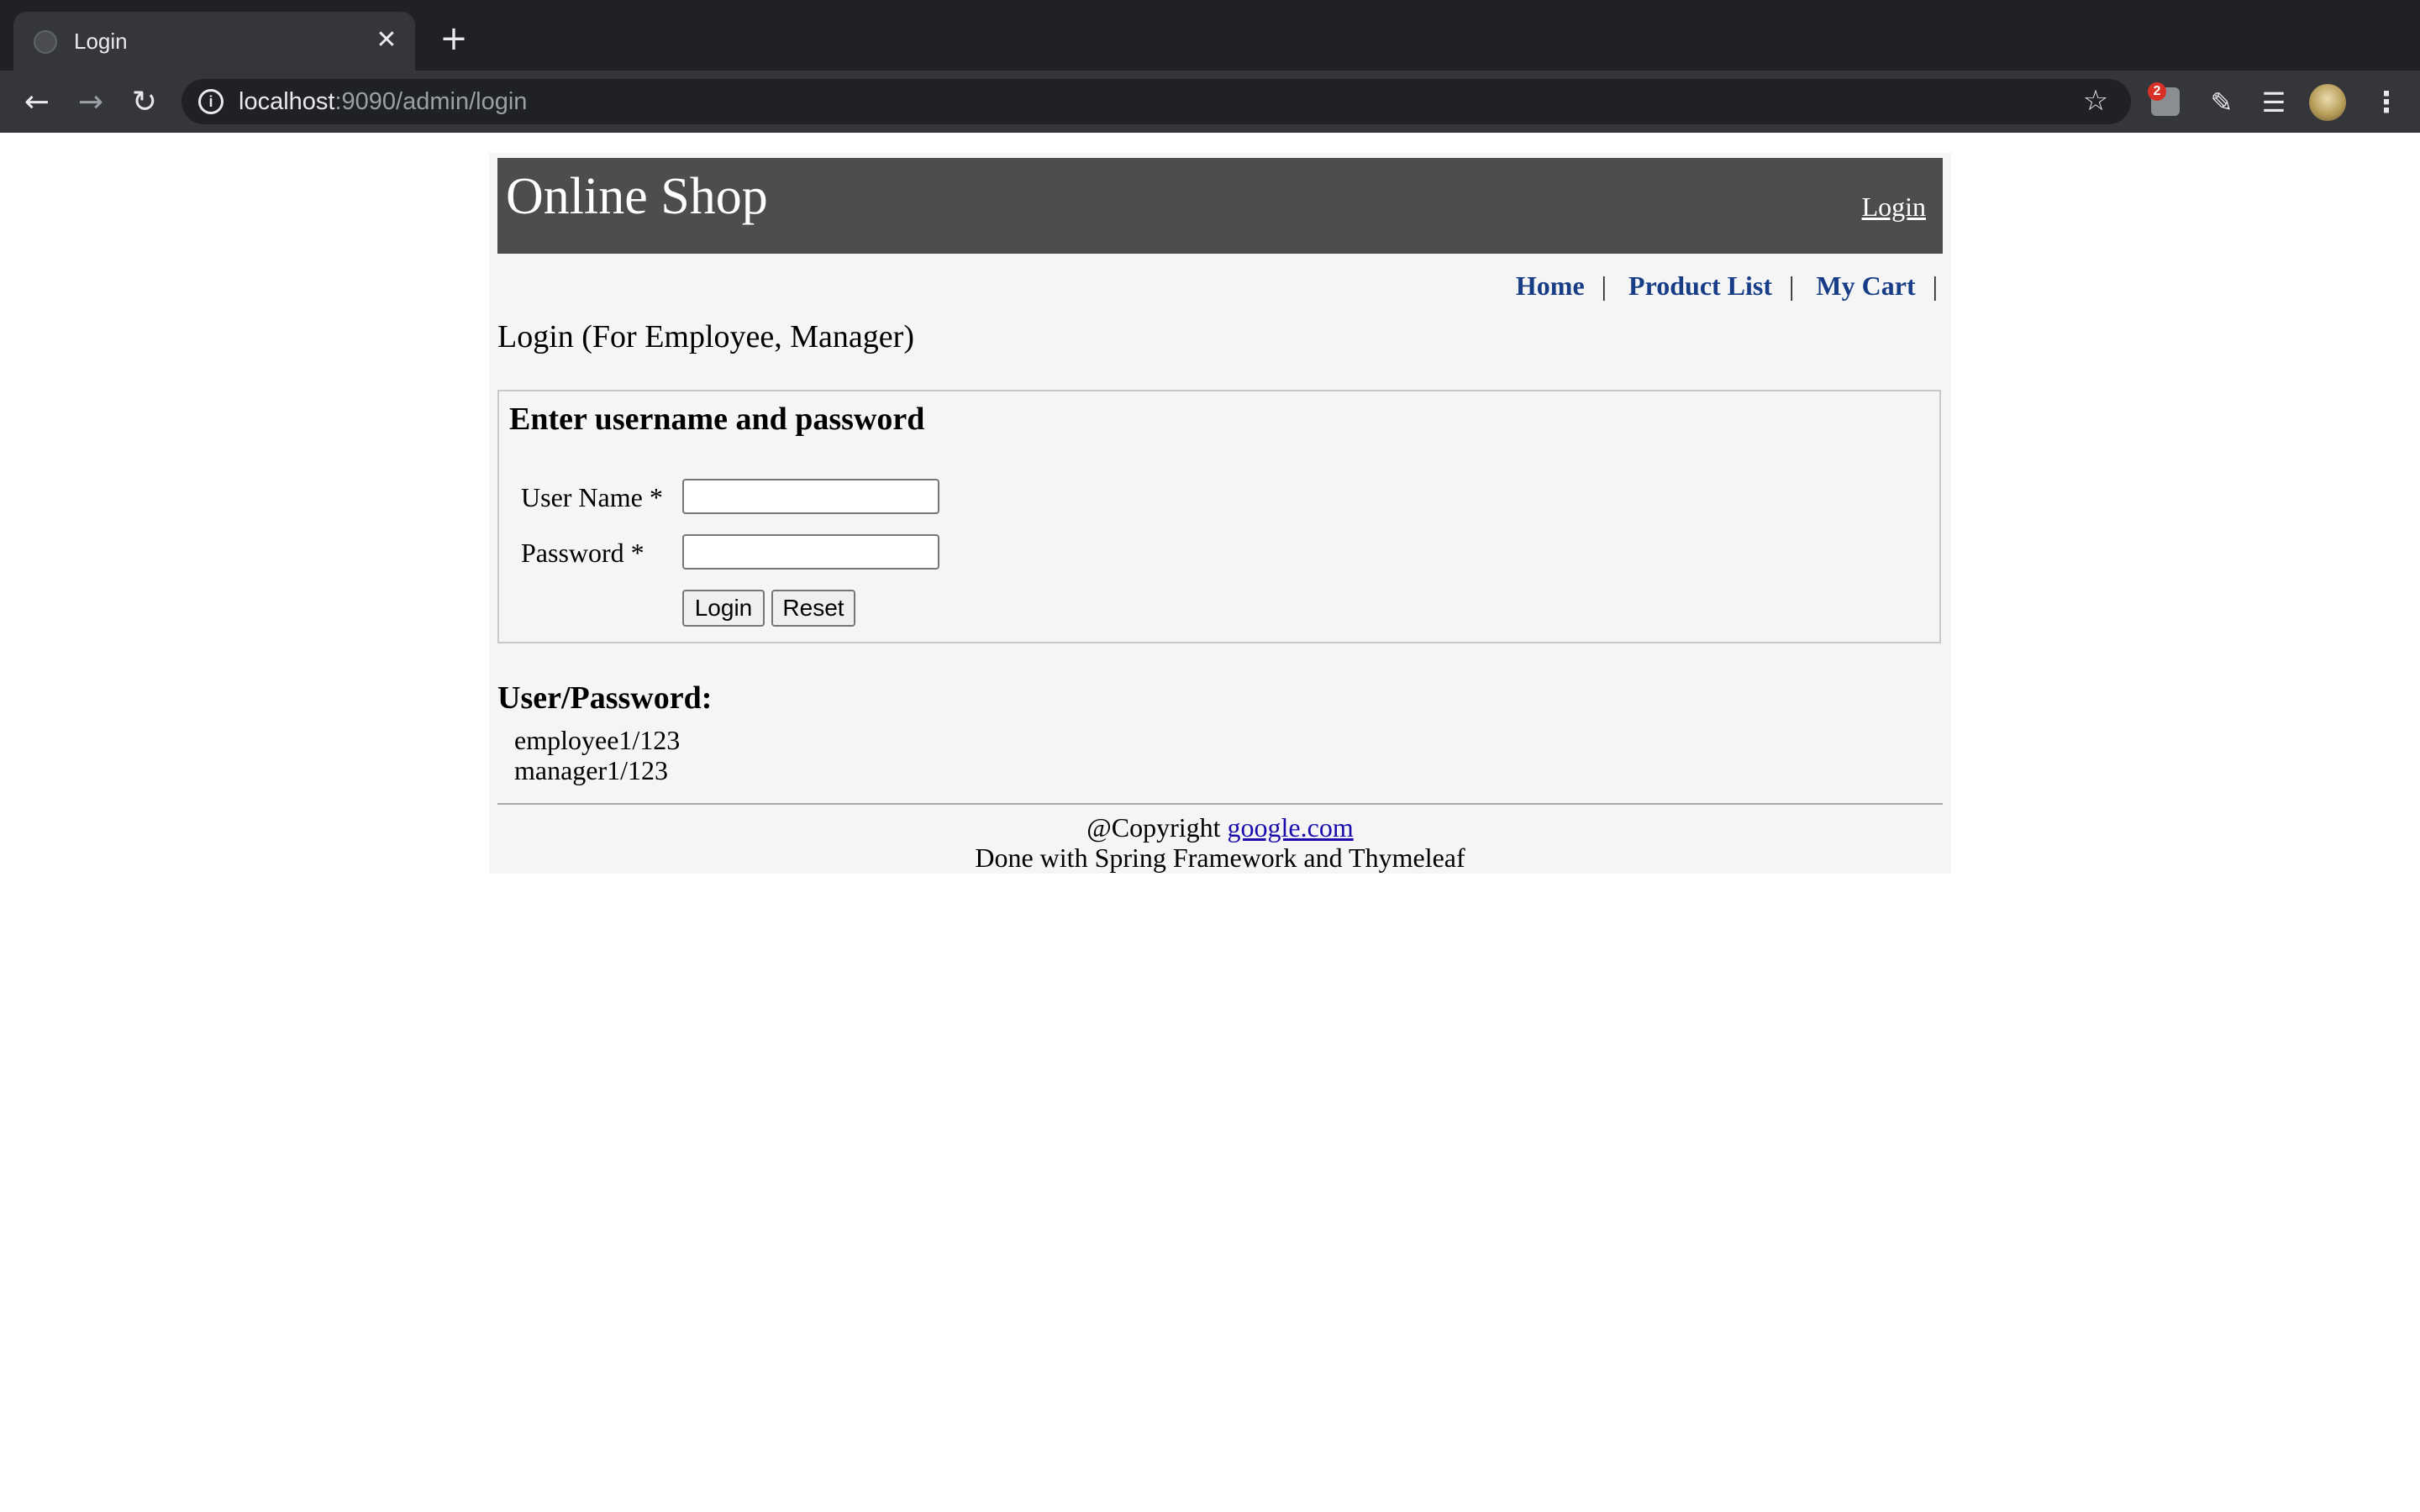  What do you see at coordinates (101, 41) in the screenshot?
I see `tab-title: Login` at bounding box center [101, 41].